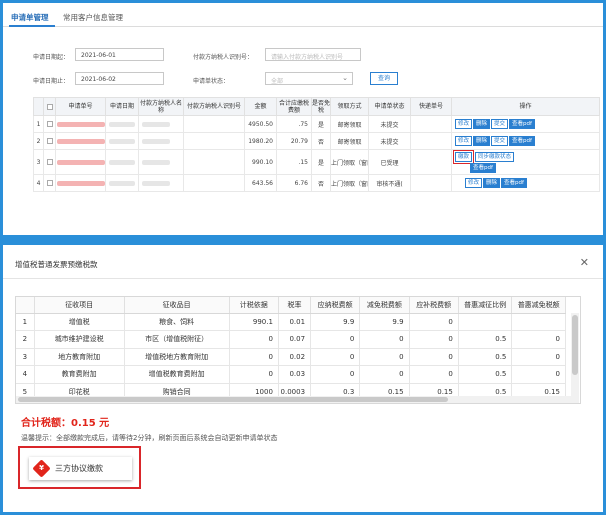  I want to click on row-actions: 修改 删除 查看pdf, so click(525, 183).